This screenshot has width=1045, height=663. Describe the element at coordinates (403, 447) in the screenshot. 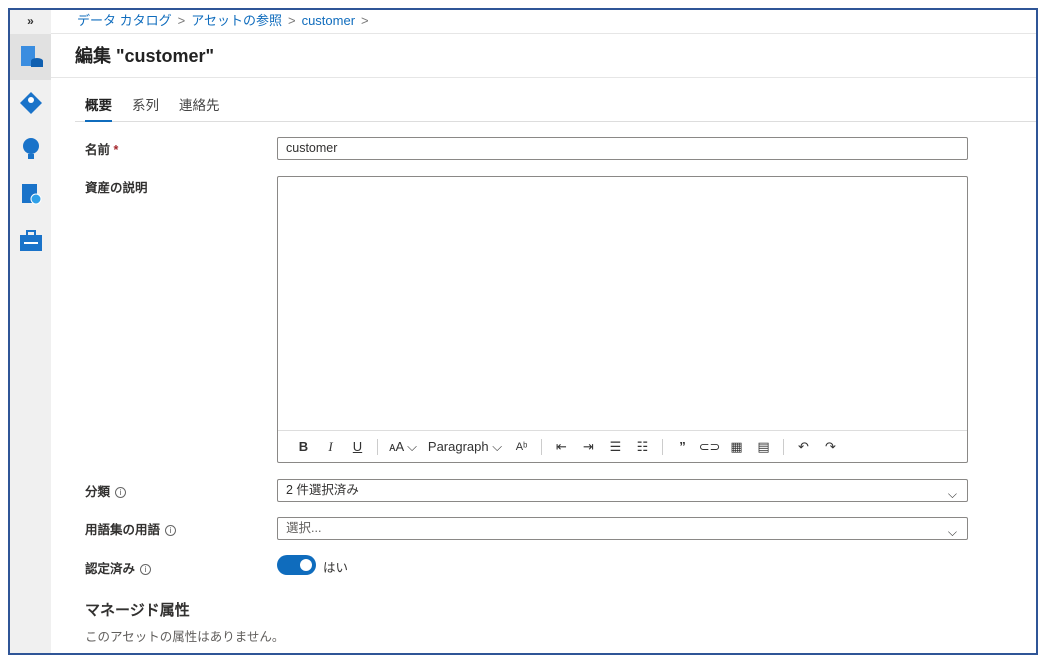

I see `font-size-icon: ᴀA ⌵` at that location.